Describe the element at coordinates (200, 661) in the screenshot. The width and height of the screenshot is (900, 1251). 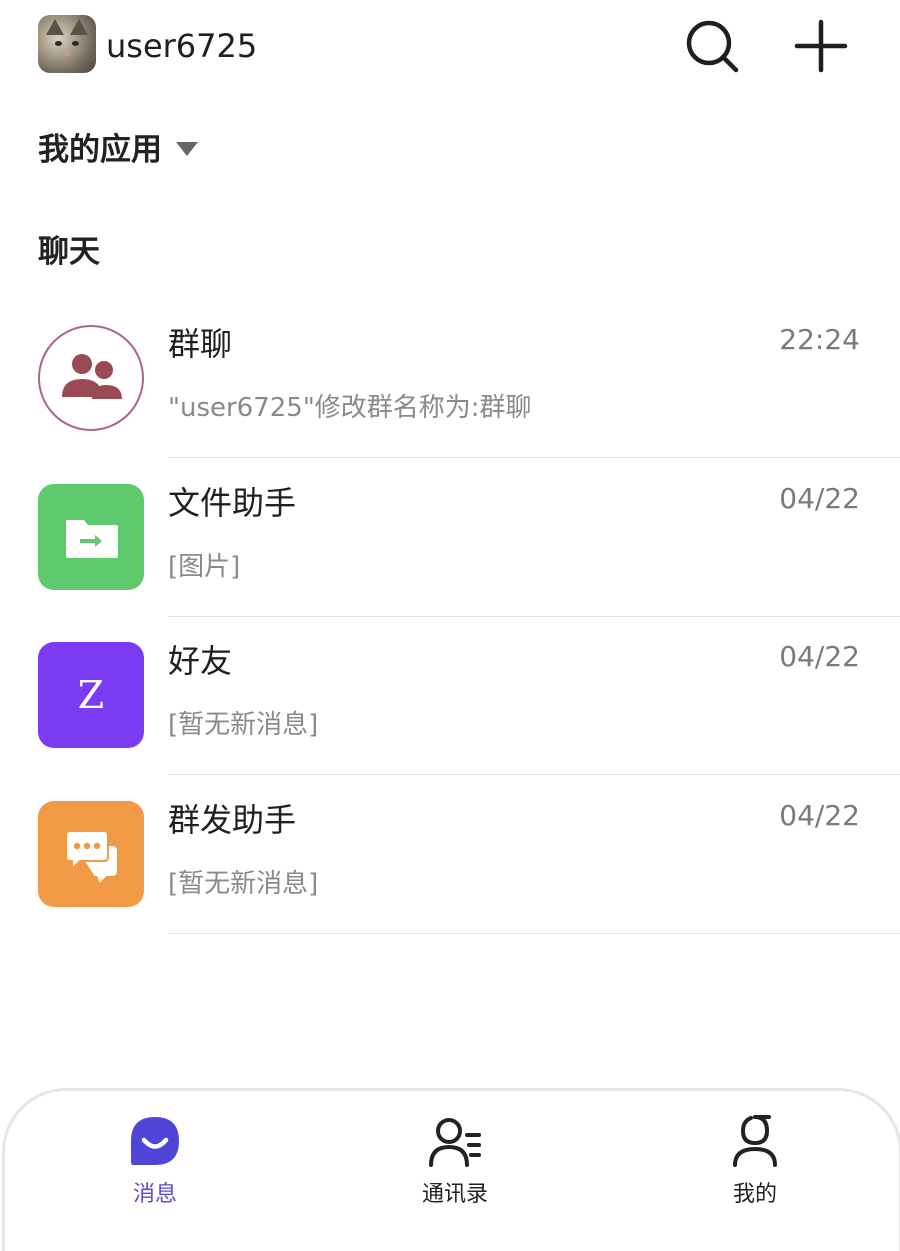
I see `chat-name: 好友` at that location.